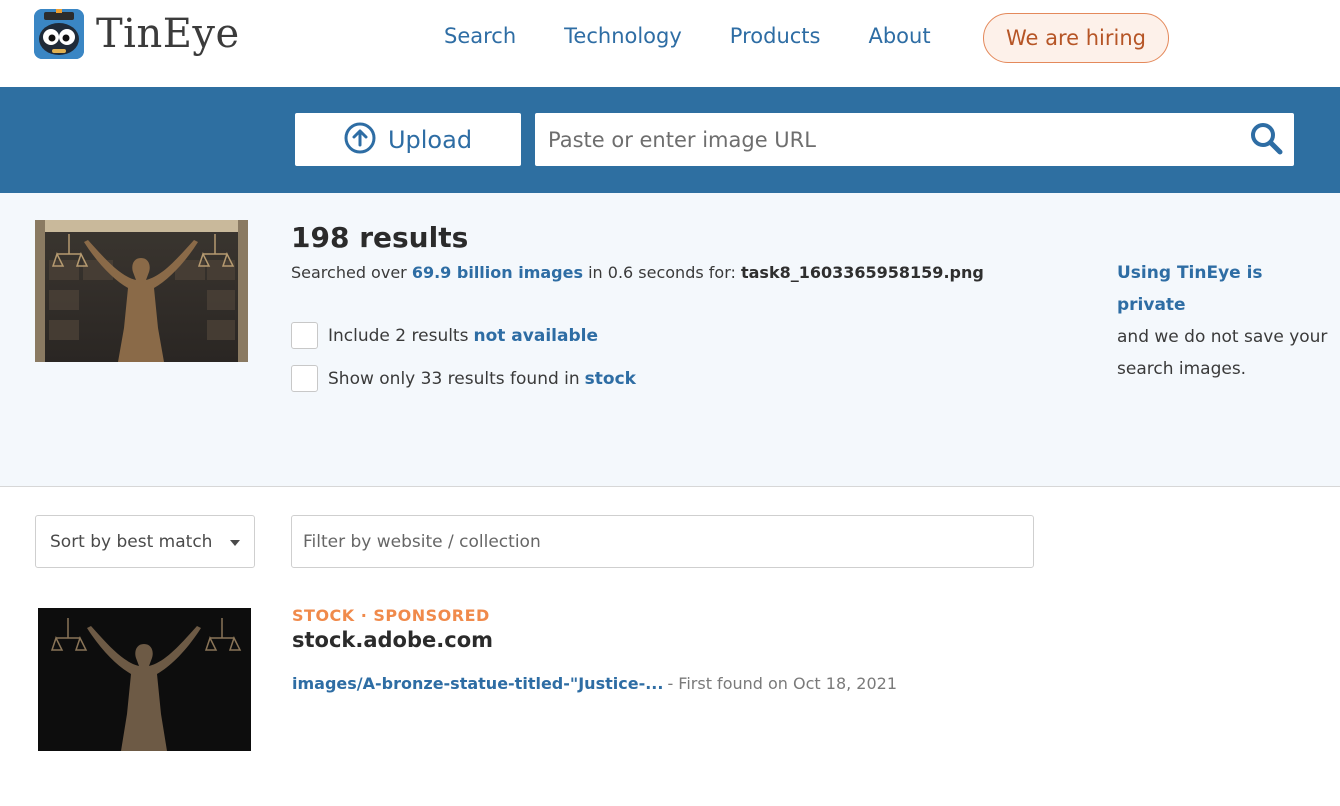 This screenshot has width=1340, height=806. What do you see at coordinates (1190, 289) in the screenshot?
I see `privacy-link: Using TinEye is private` at bounding box center [1190, 289].